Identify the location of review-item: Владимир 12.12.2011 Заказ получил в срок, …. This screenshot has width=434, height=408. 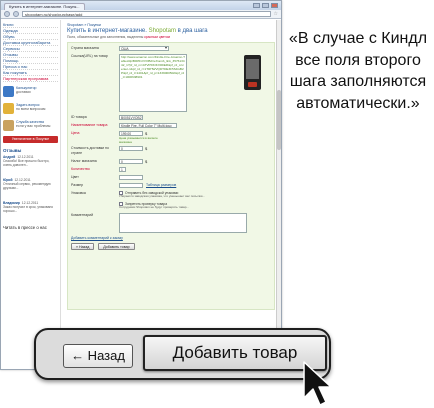
(30, 211).